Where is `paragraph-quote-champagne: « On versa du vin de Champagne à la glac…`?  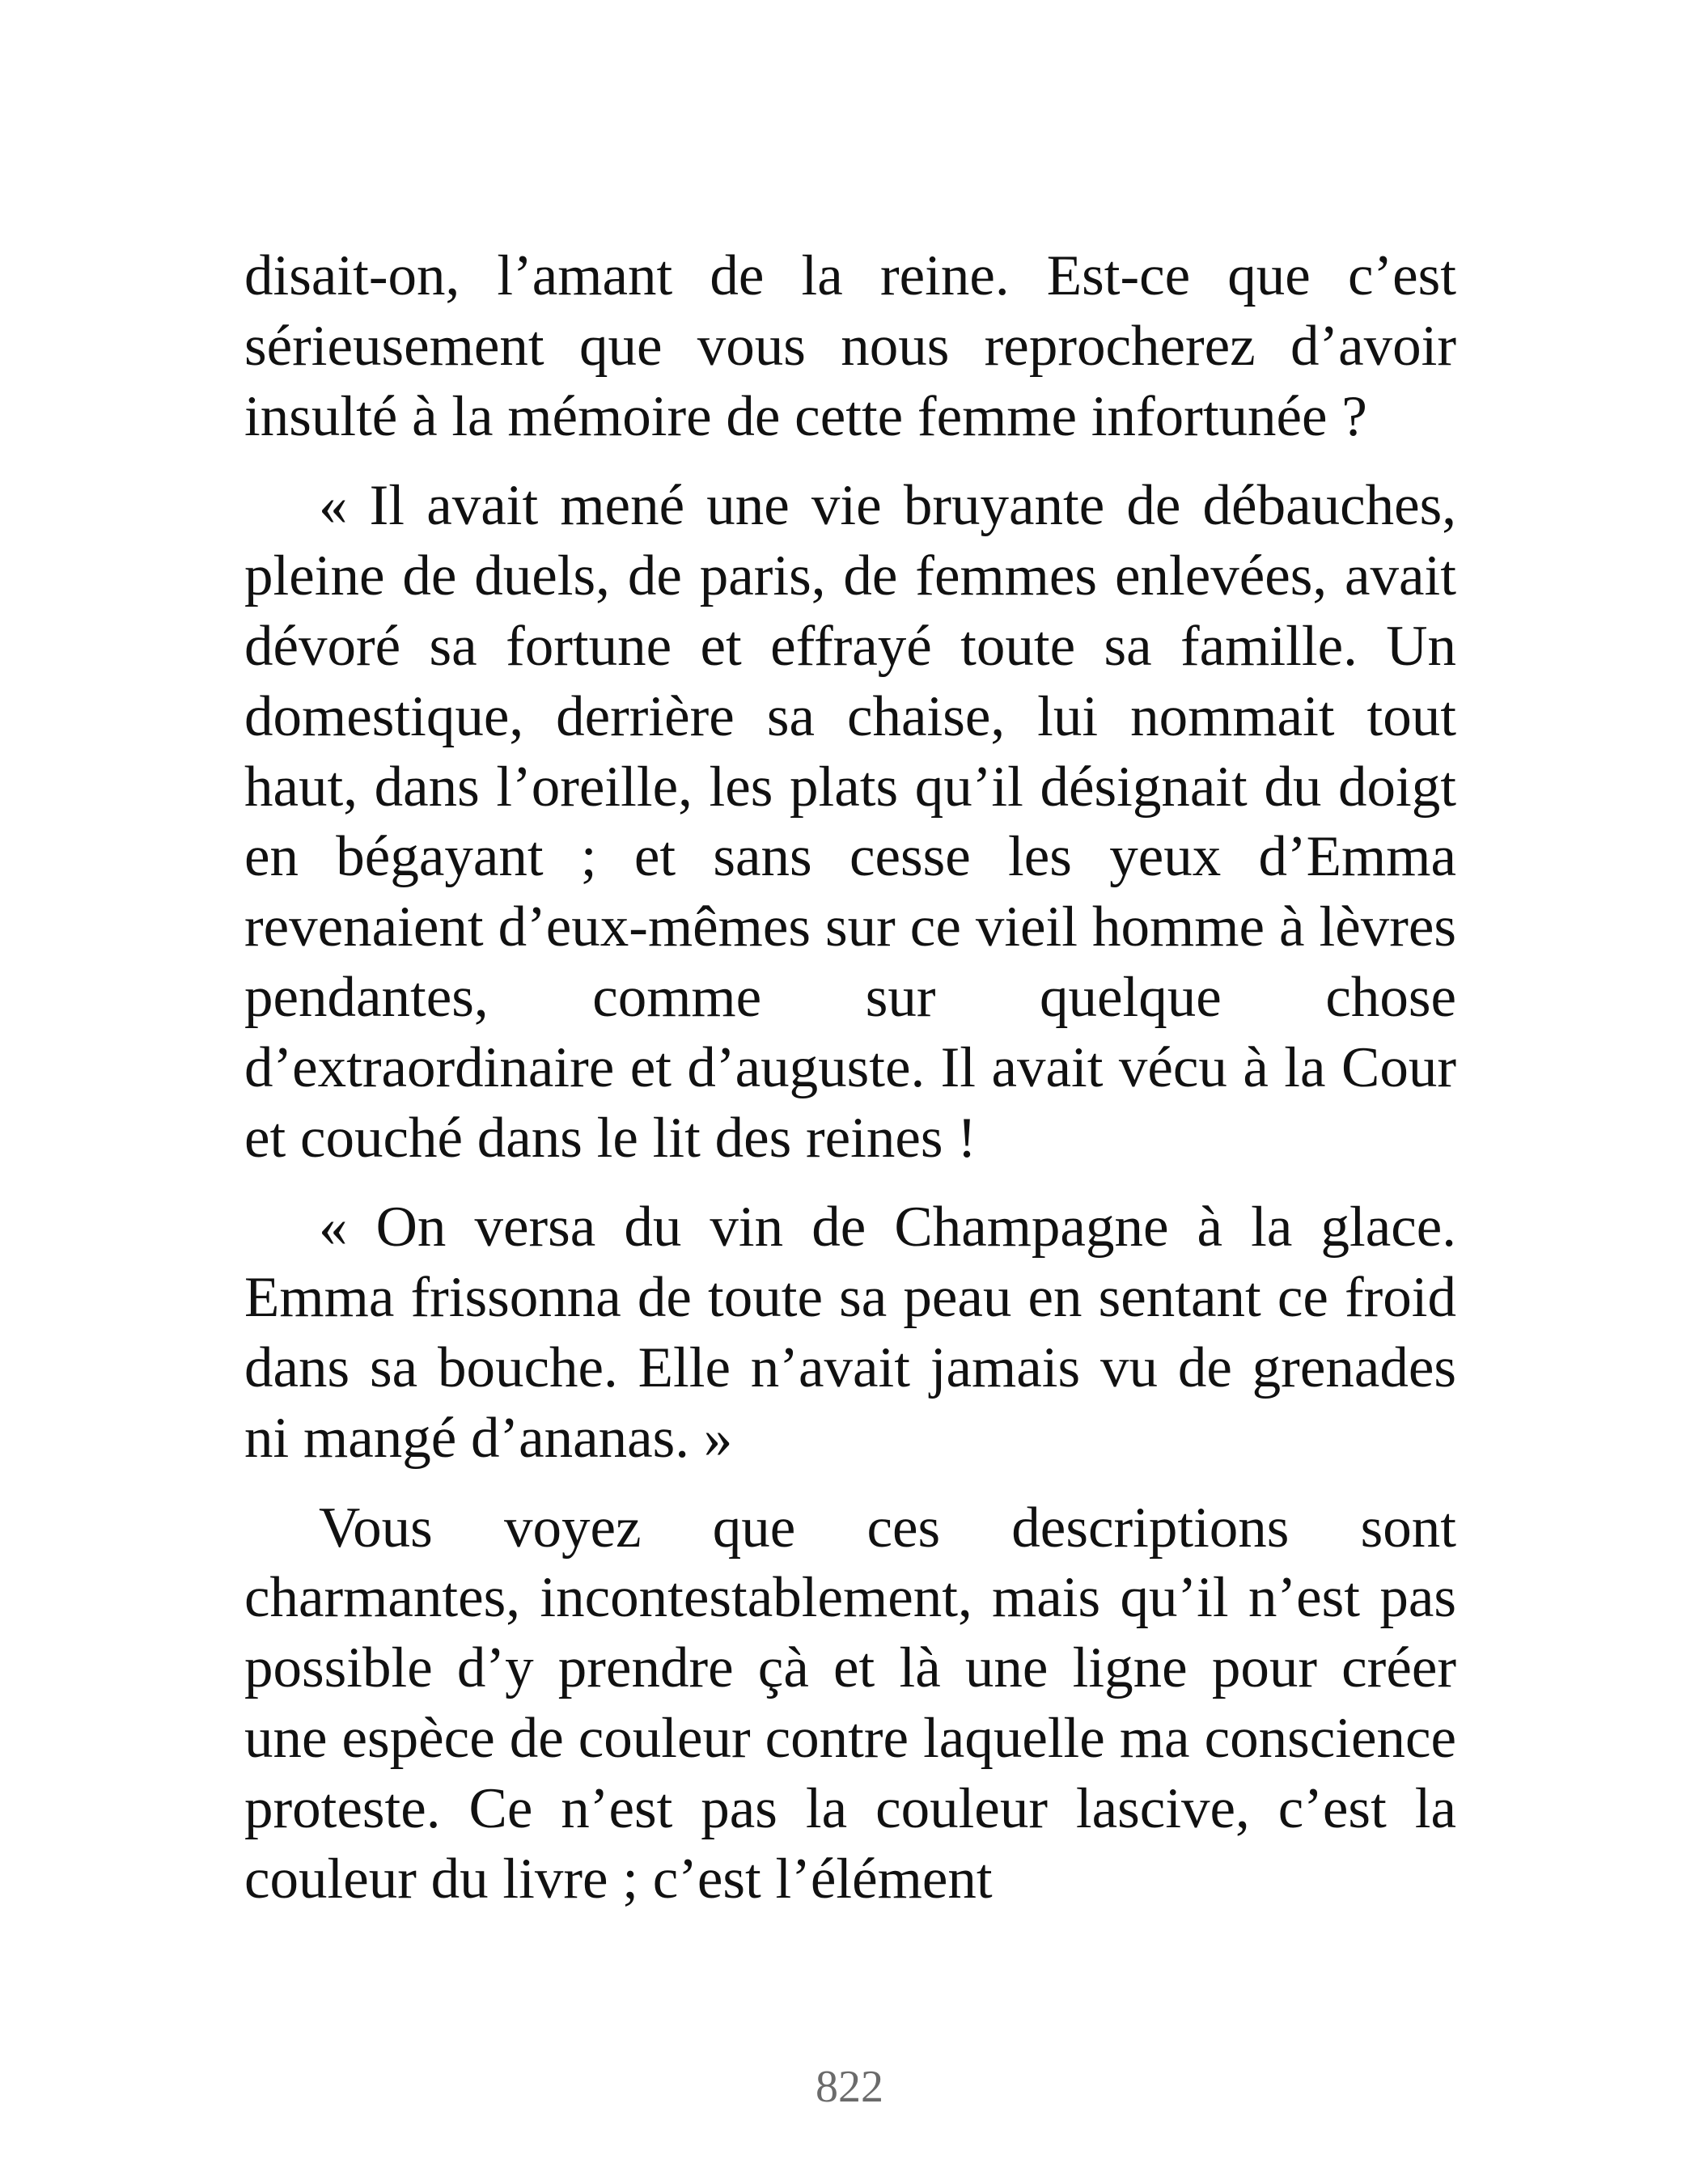 paragraph-quote-champagne: « On versa du vin de Champagne à la glac… is located at coordinates (850, 1333).